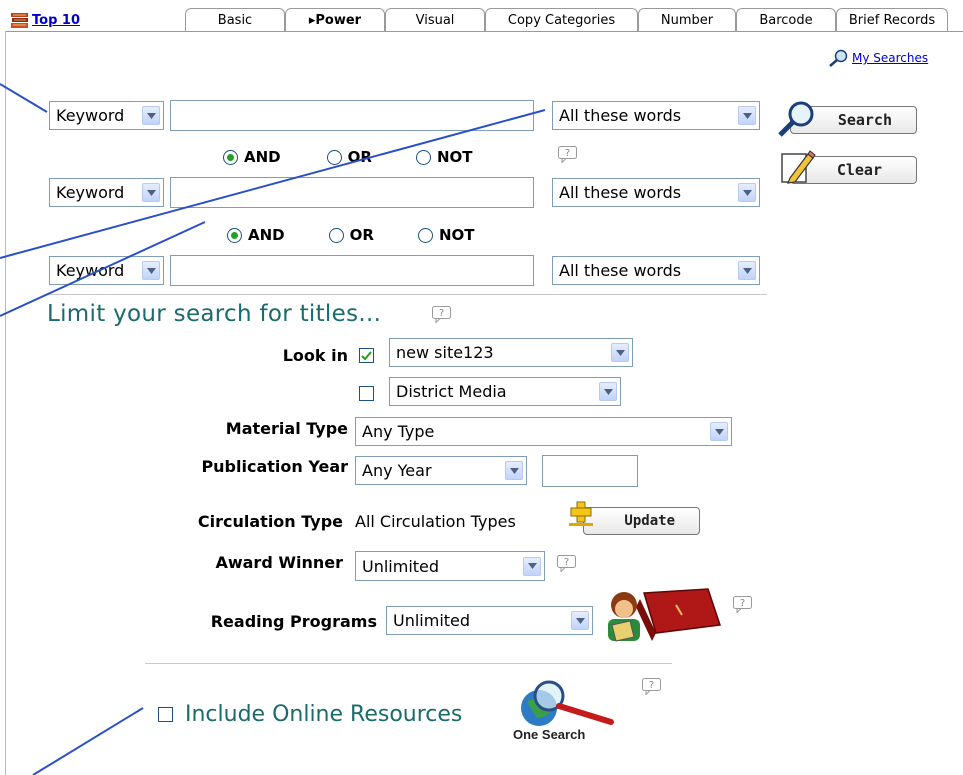 Image resolution: width=963 pixels, height=775 pixels. What do you see at coordinates (293, 621) in the screenshot?
I see `reading-programs-label: Reading Programs` at bounding box center [293, 621].